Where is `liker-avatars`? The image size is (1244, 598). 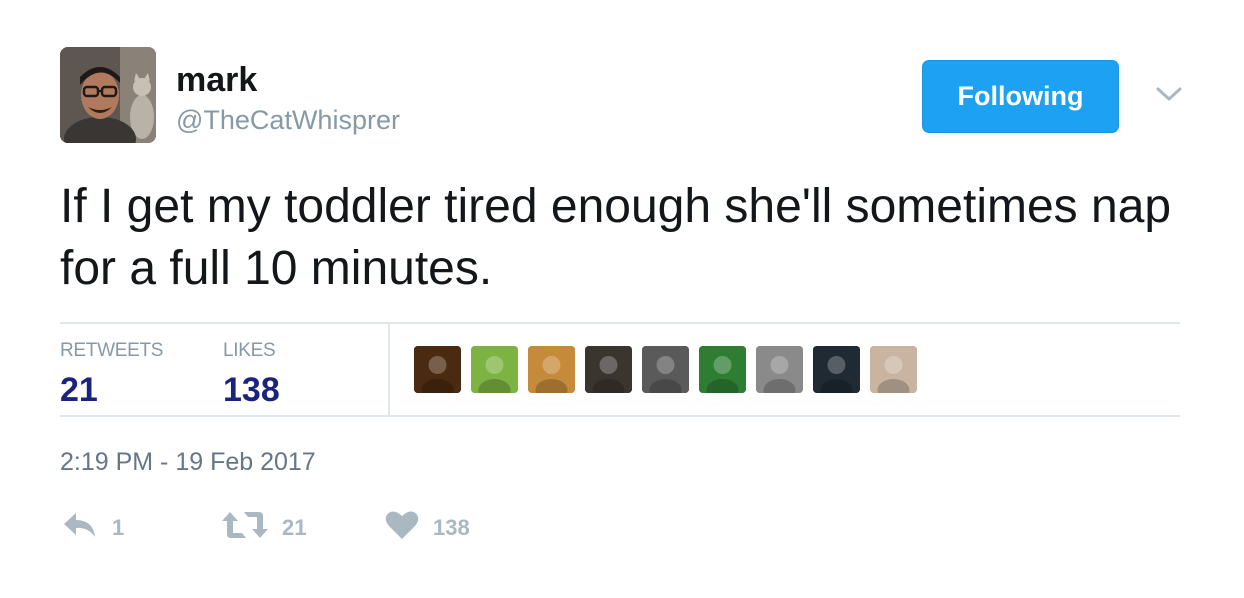
liker-avatars is located at coordinates (665, 369).